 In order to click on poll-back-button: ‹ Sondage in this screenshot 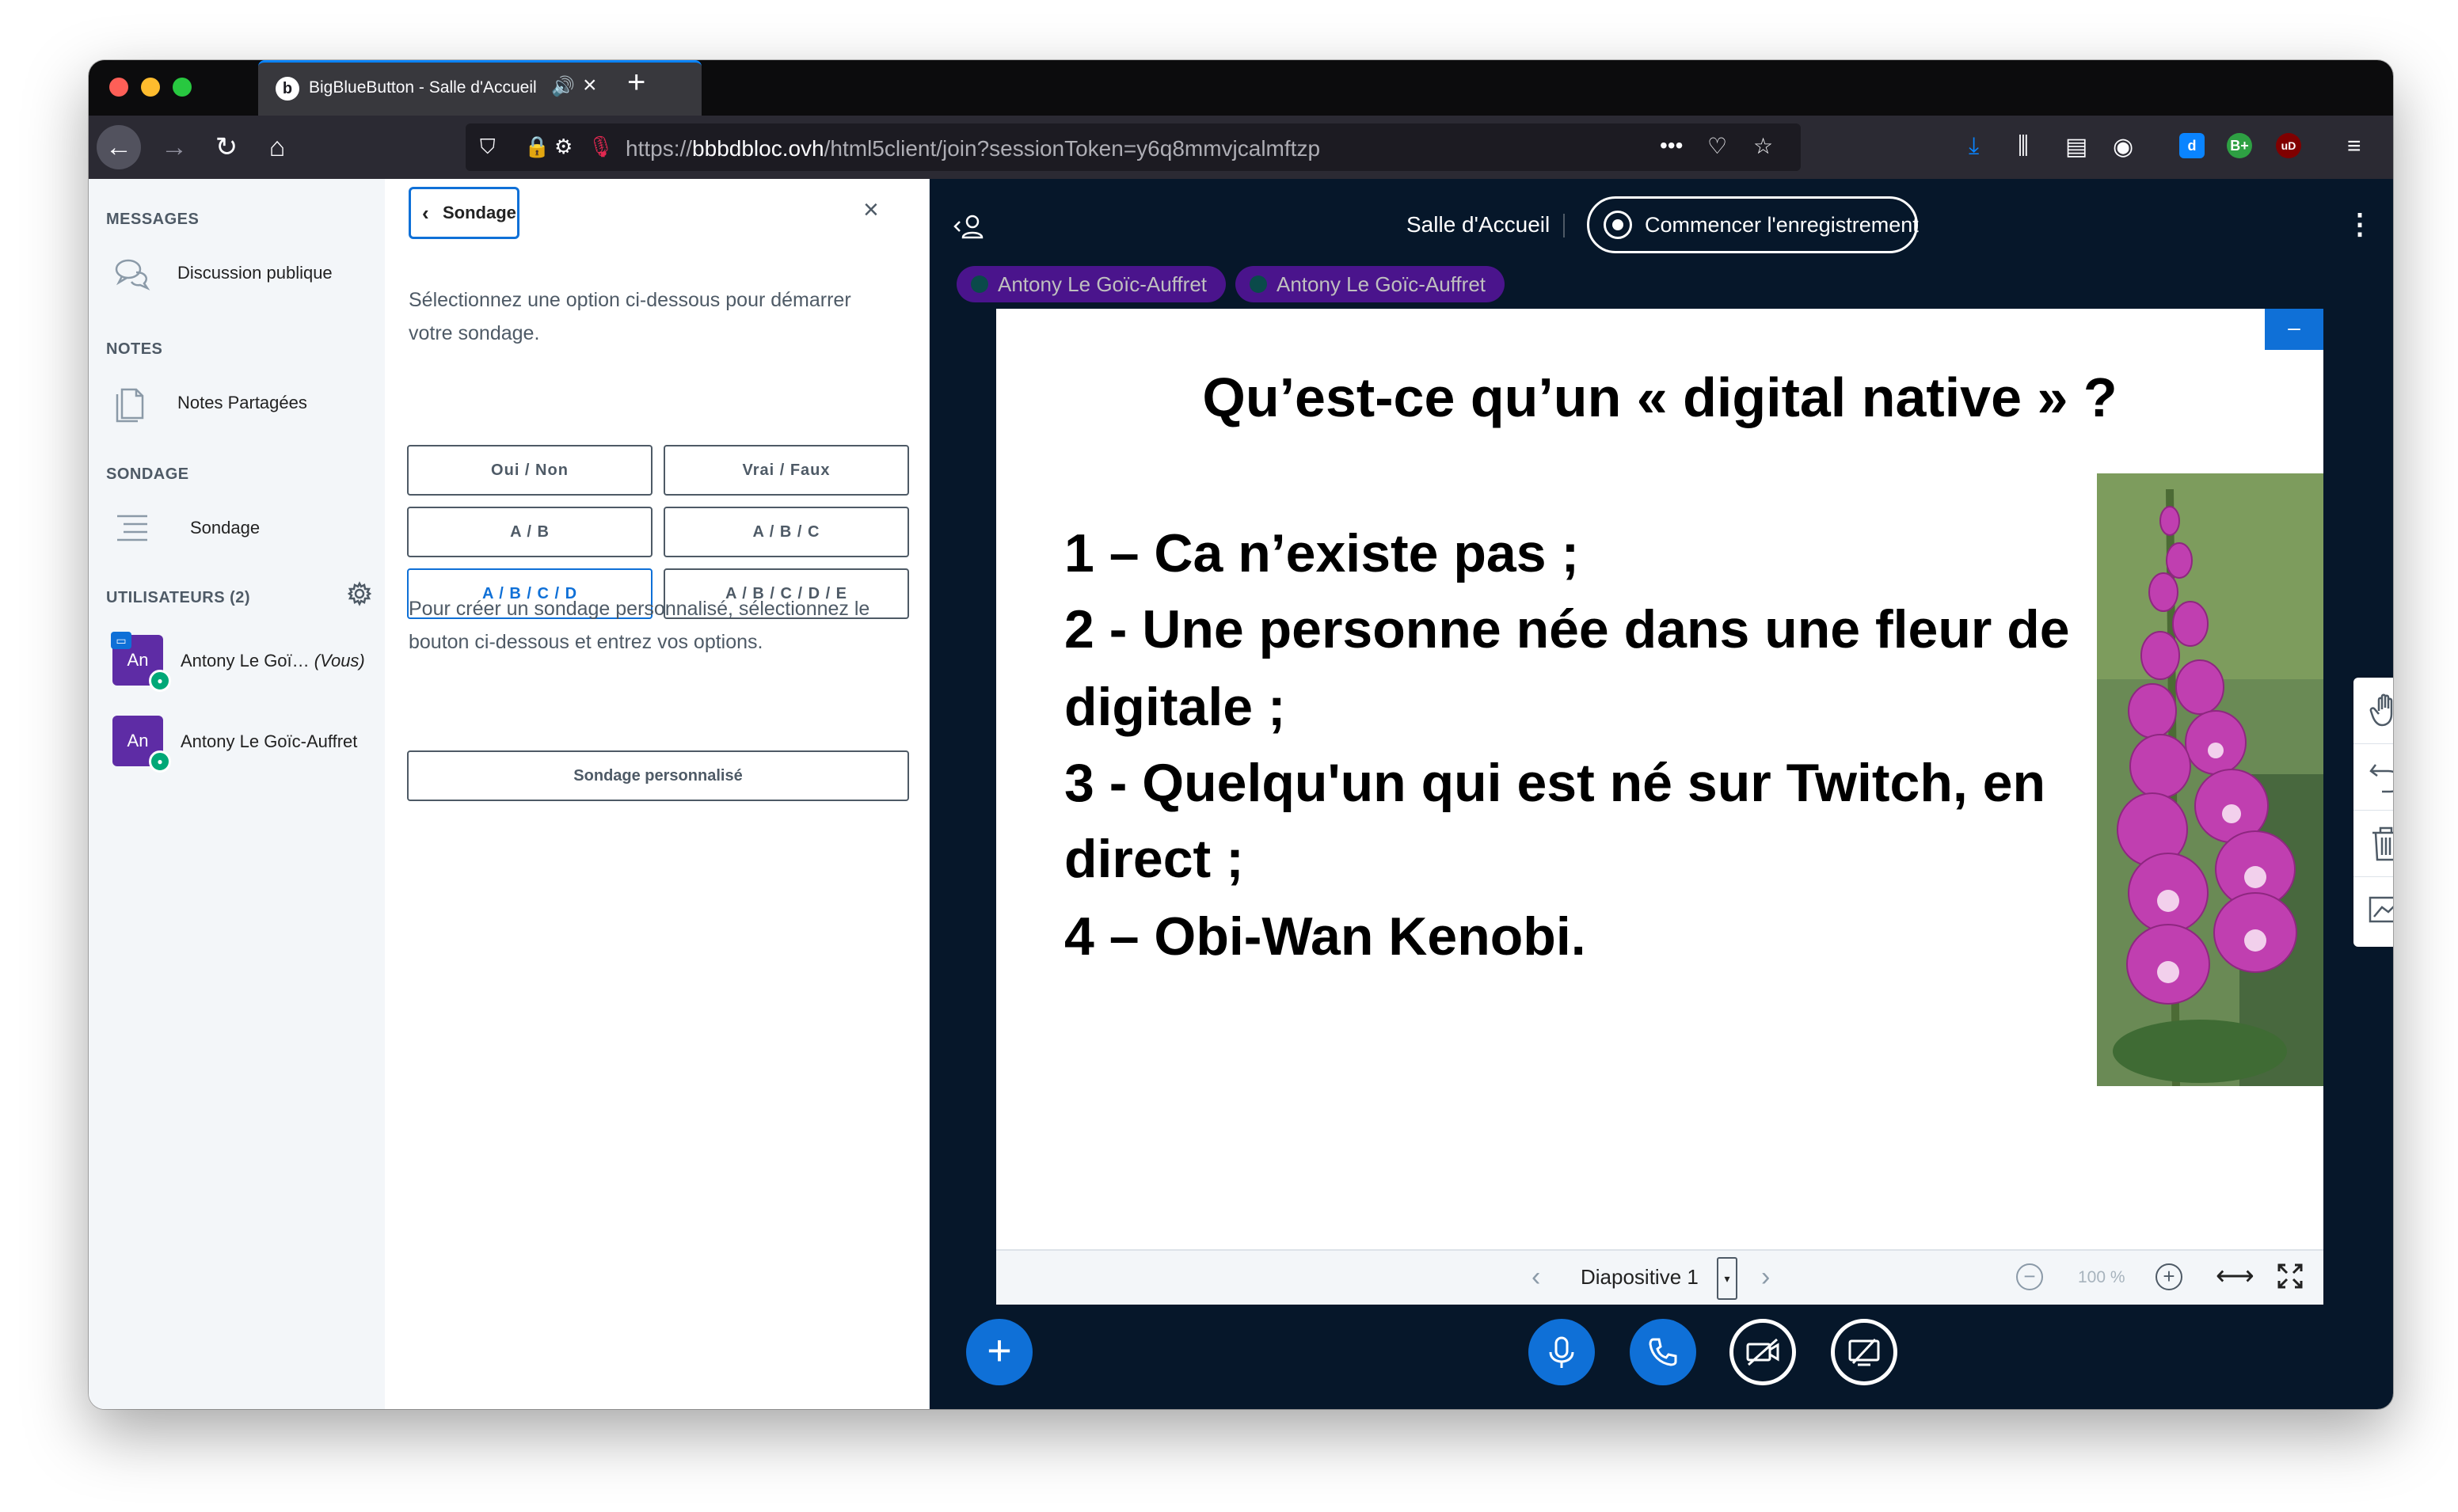, I will do `click(464, 213)`.